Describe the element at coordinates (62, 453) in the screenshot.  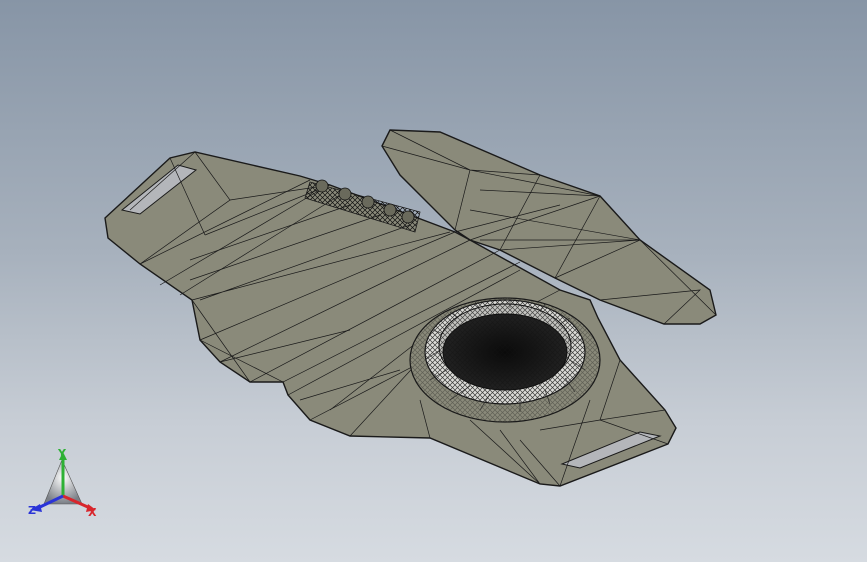
I see `y-axis-label: Y` at that location.